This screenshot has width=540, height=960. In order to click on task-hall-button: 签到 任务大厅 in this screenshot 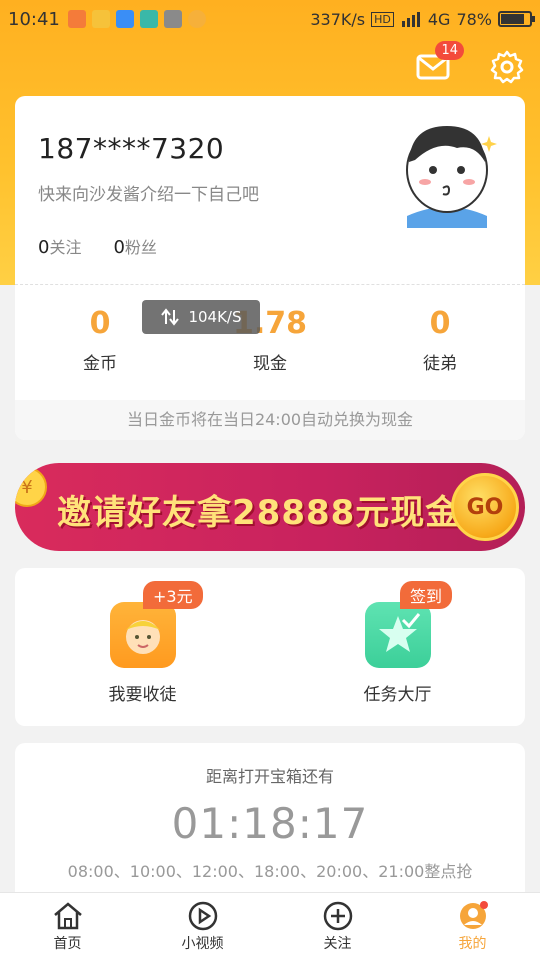, I will do `click(397, 647)`.